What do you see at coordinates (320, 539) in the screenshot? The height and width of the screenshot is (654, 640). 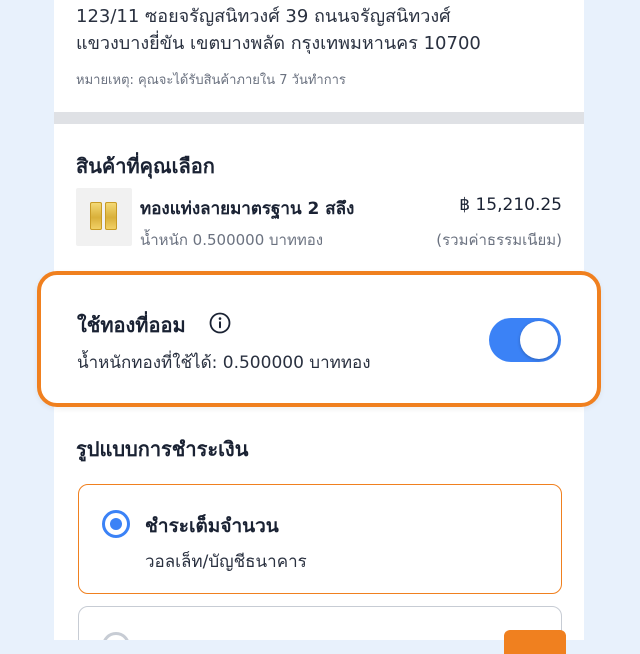 I see `payment-option-full: ชำระเต็มจำนวน วอลเล็ท/บัญชีธนาคาร` at bounding box center [320, 539].